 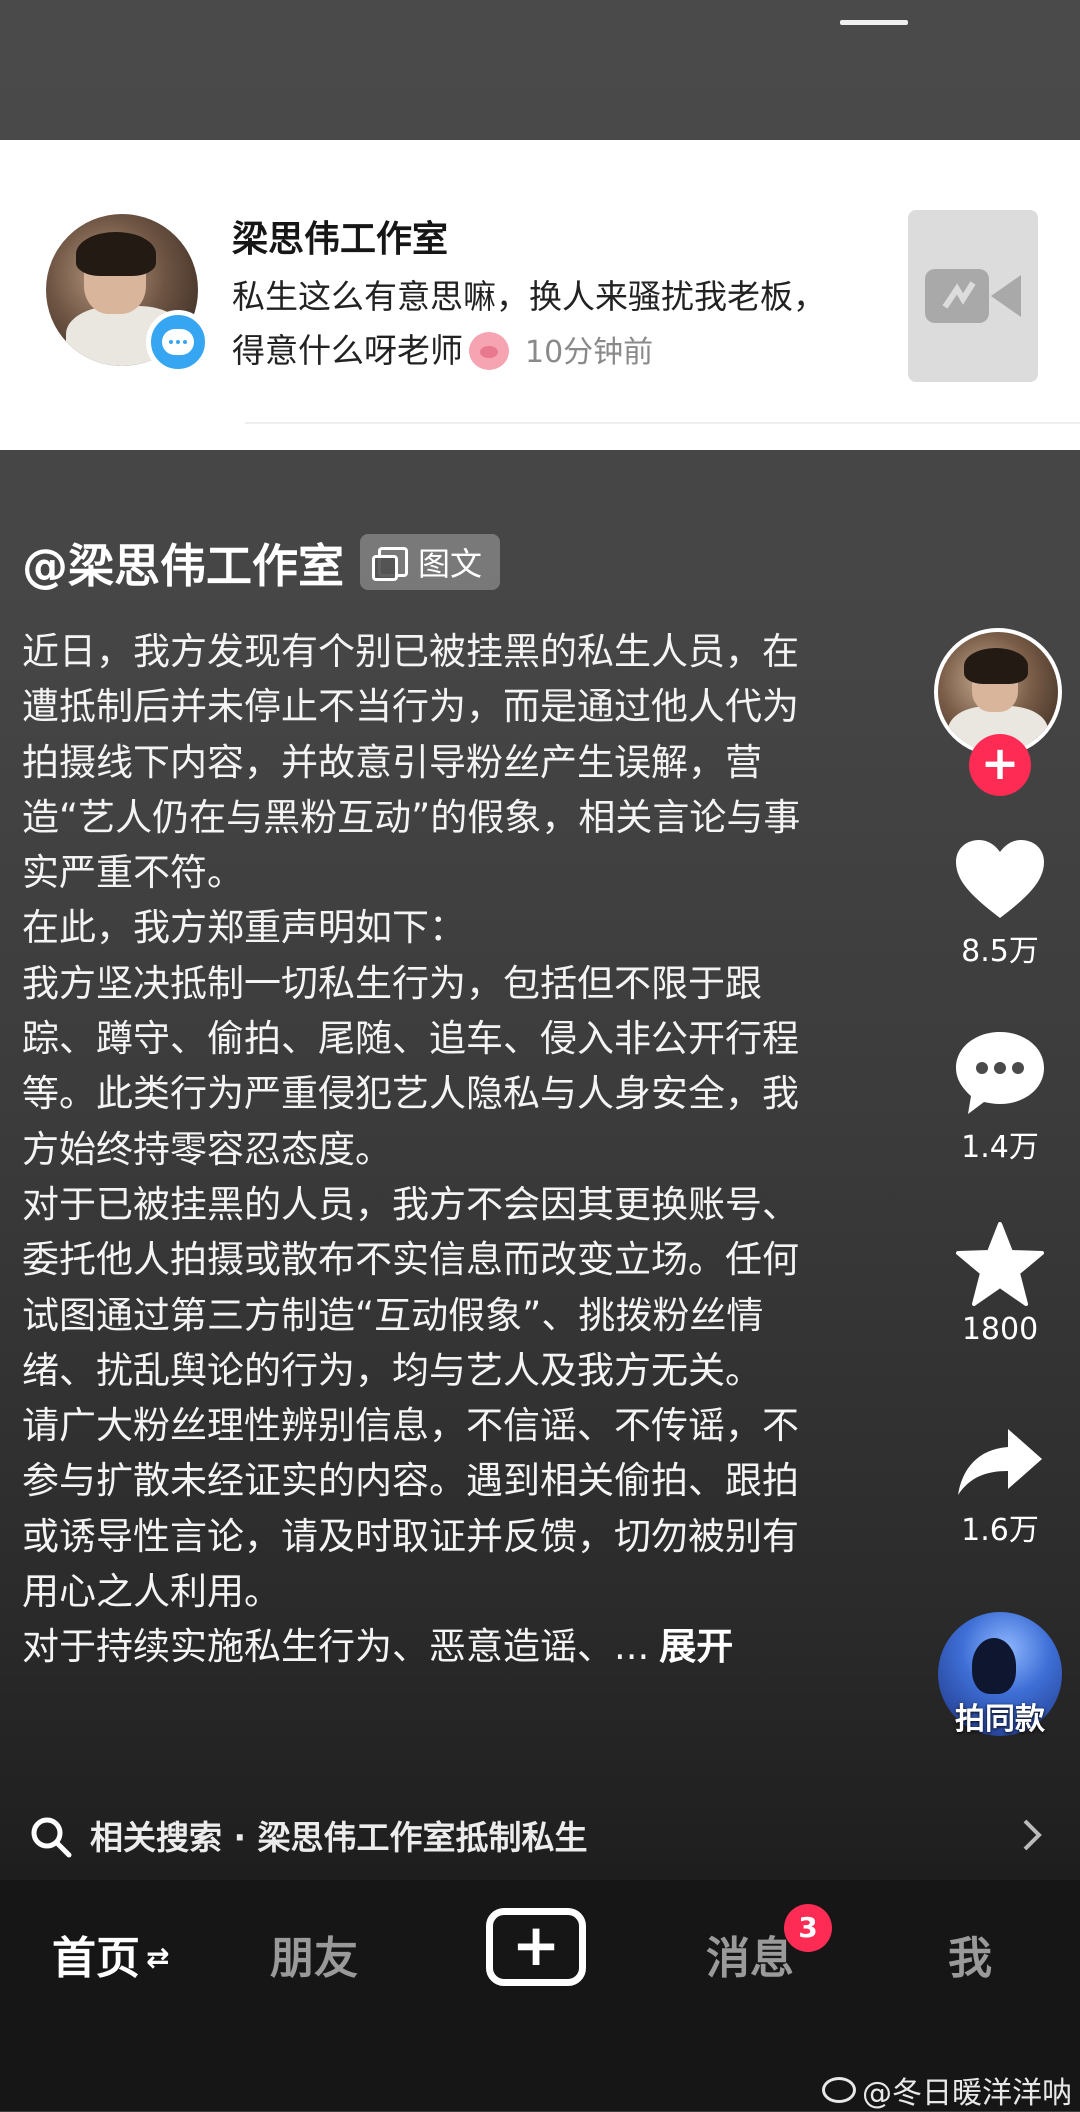 I want to click on bottom-tab-bar: 首页 ⇄ 朋友 + 消息 3 我 @冬日暖洋洋呐, so click(x=540, y=1995).